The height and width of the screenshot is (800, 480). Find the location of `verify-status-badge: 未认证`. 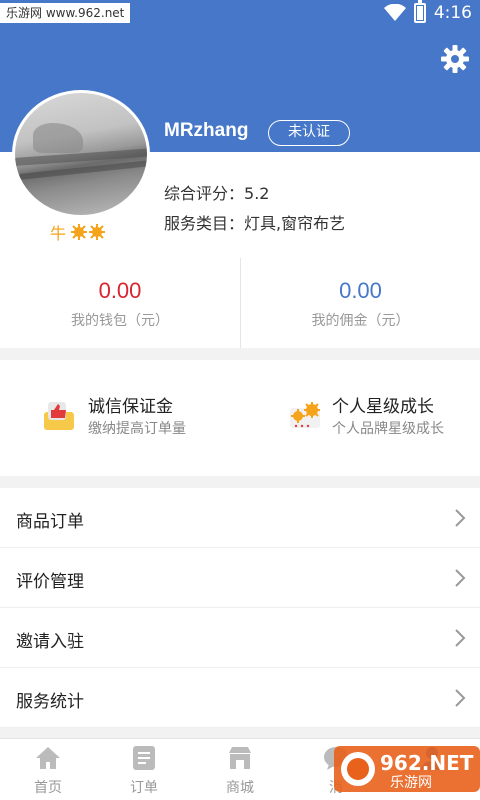

verify-status-badge: 未认证 is located at coordinates (309, 133).